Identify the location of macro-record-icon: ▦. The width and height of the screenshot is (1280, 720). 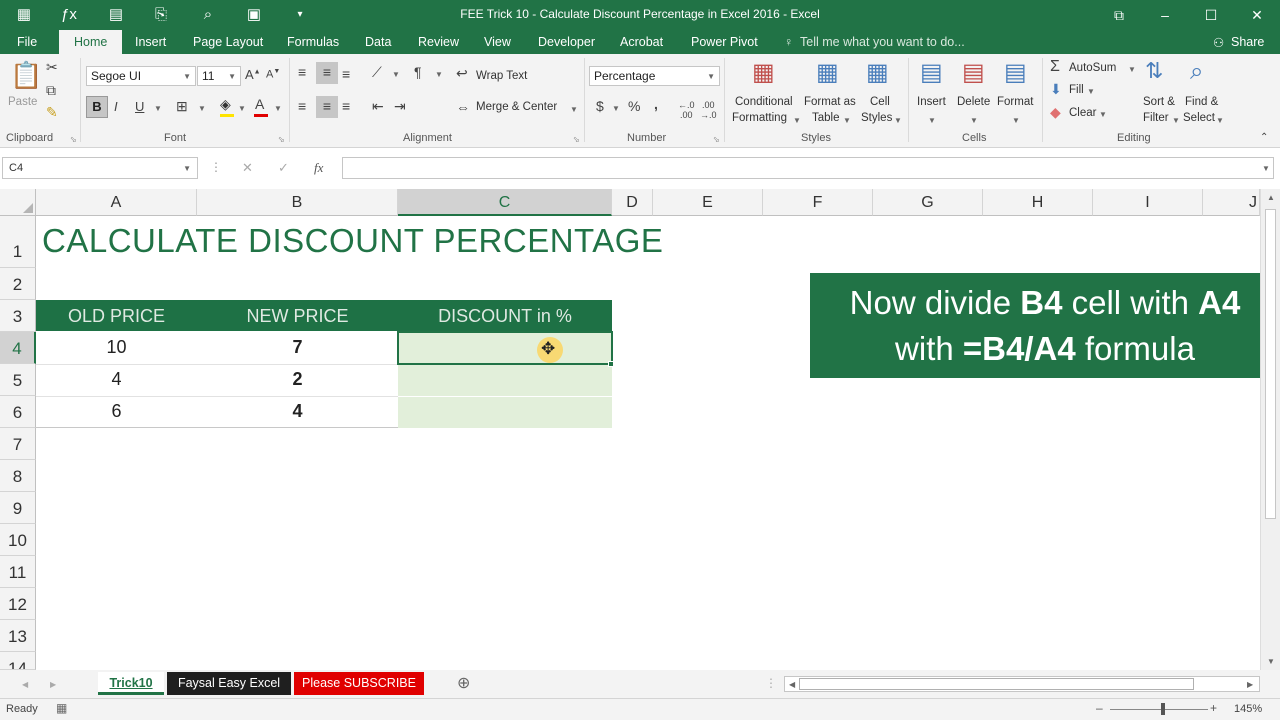
(61, 708).